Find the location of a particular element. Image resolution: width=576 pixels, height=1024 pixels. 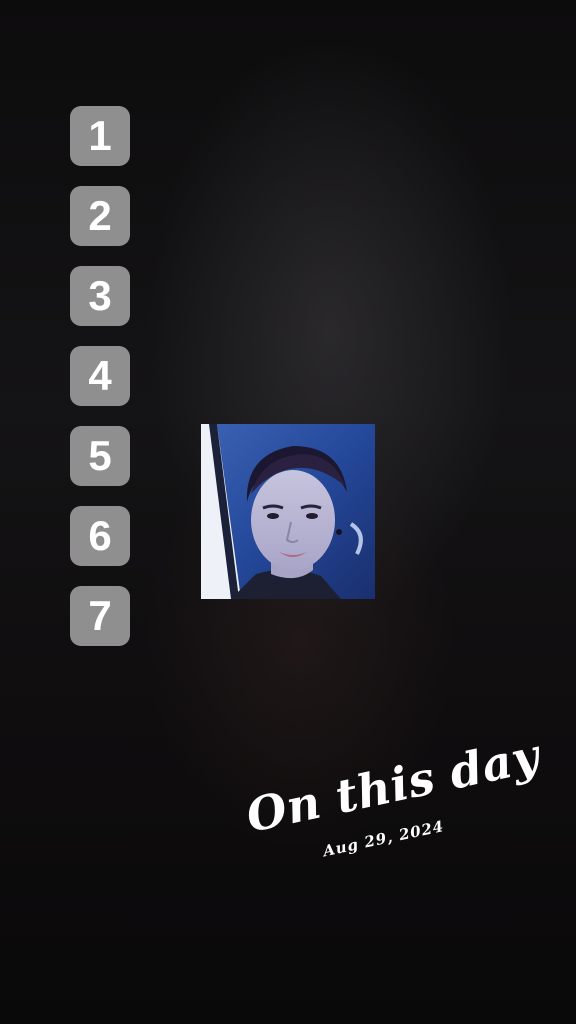

number-7: 7 is located at coordinates (100, 616).